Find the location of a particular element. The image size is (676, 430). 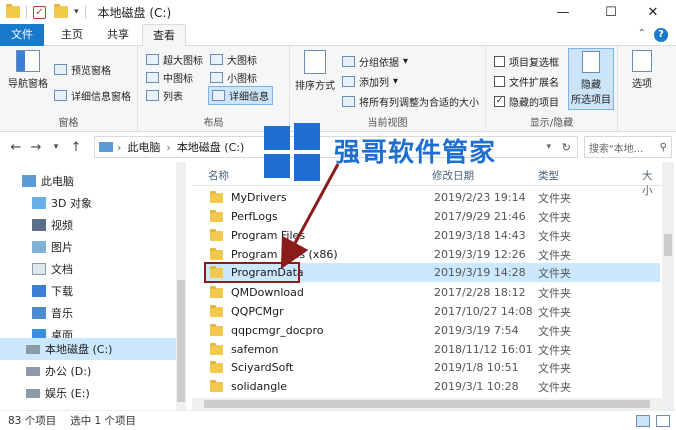

column-name: 名称 is located at coordinates (218, 175).